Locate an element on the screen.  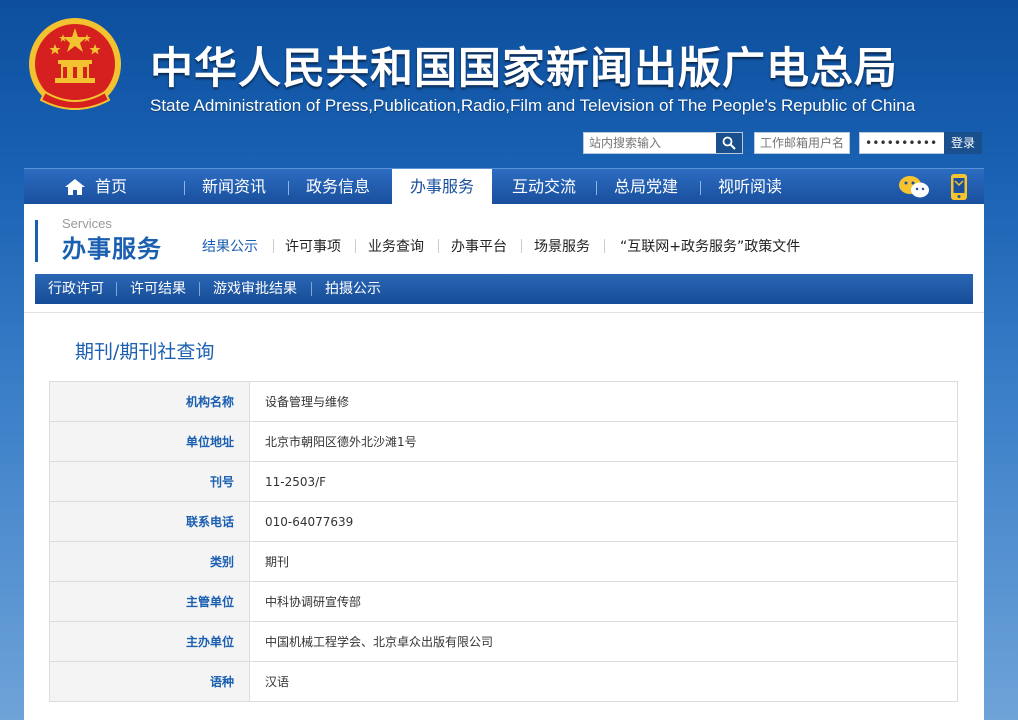
search-button is located at coordinates (729, 143).